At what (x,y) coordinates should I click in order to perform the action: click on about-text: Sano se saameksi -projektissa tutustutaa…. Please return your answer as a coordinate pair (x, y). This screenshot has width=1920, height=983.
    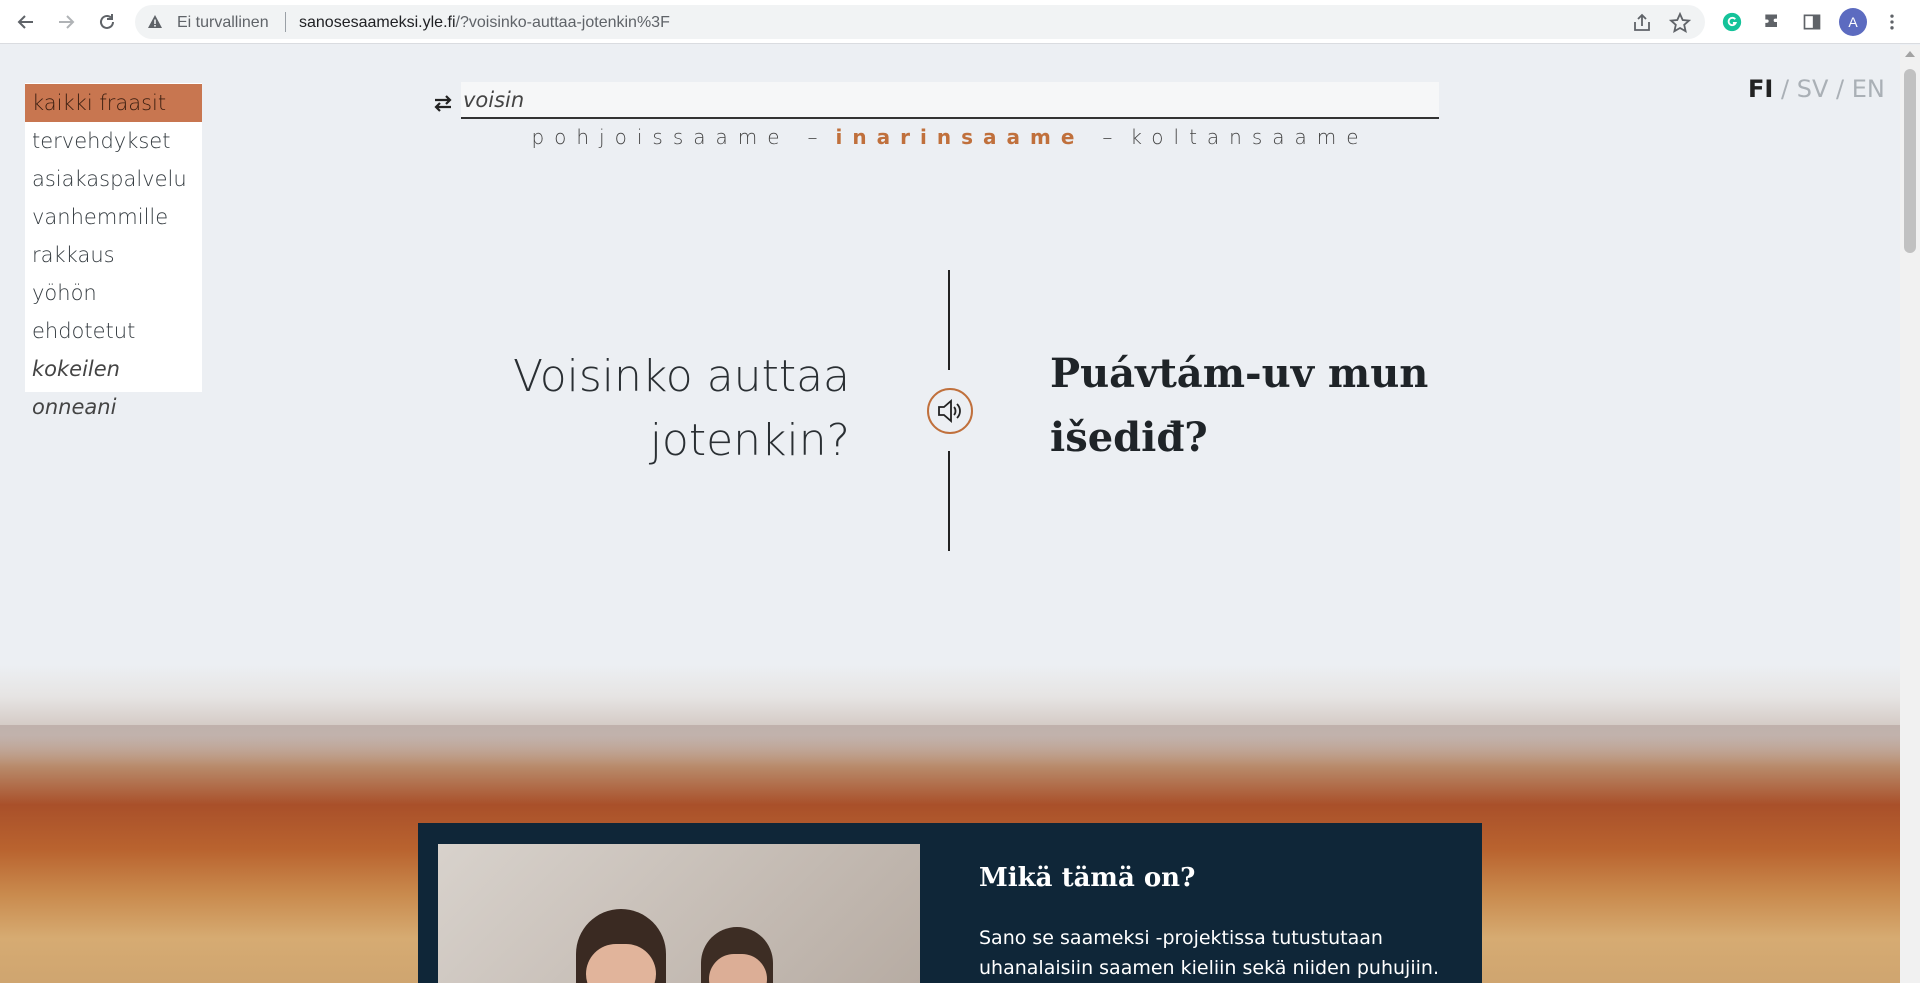
    Looking at the image, I should click on (1209, 953).